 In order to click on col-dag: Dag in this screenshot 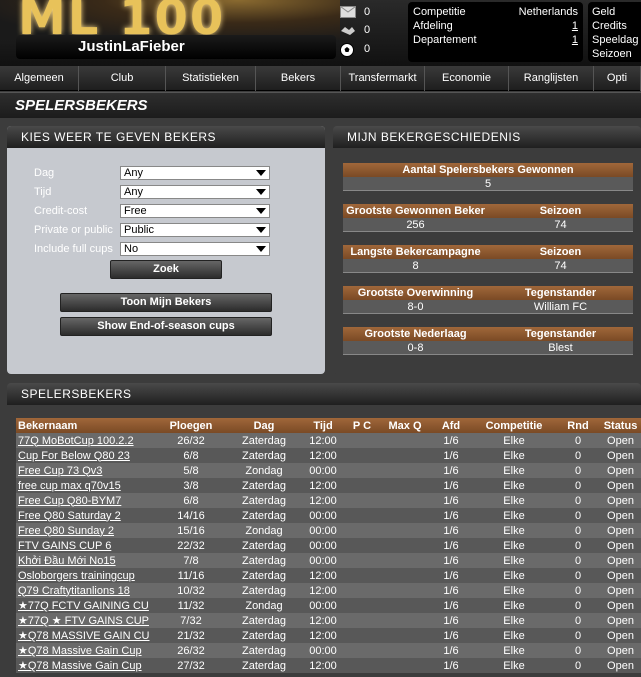, I will do `click(264, 425)`.